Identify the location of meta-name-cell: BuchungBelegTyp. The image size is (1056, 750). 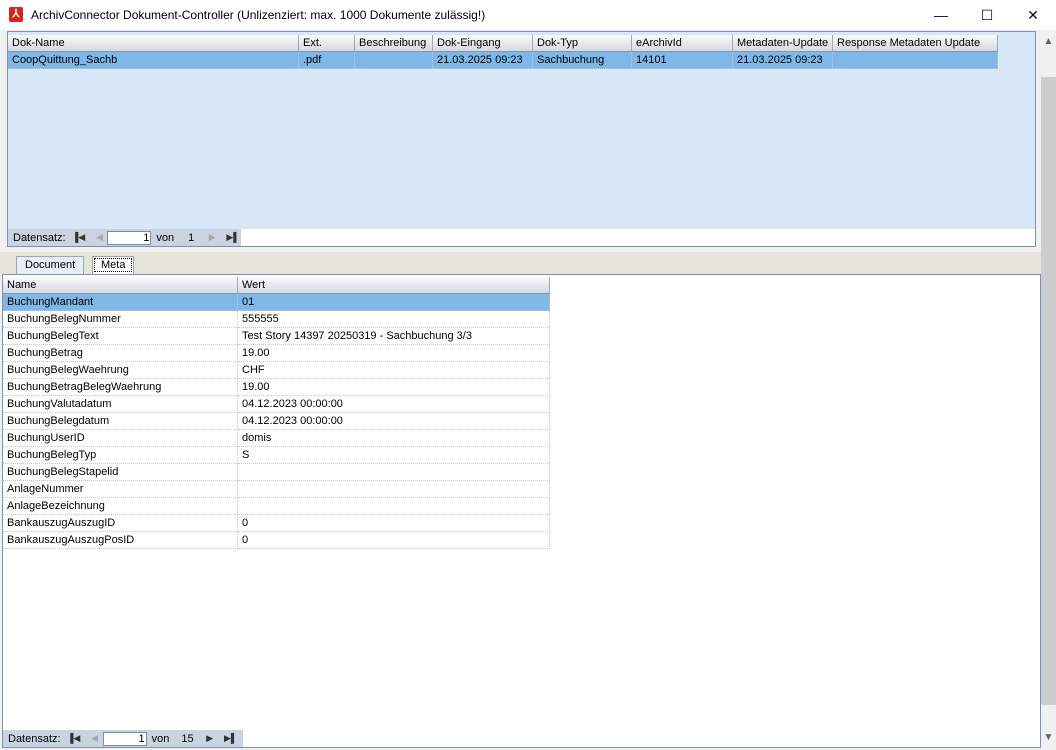
(120, 455).